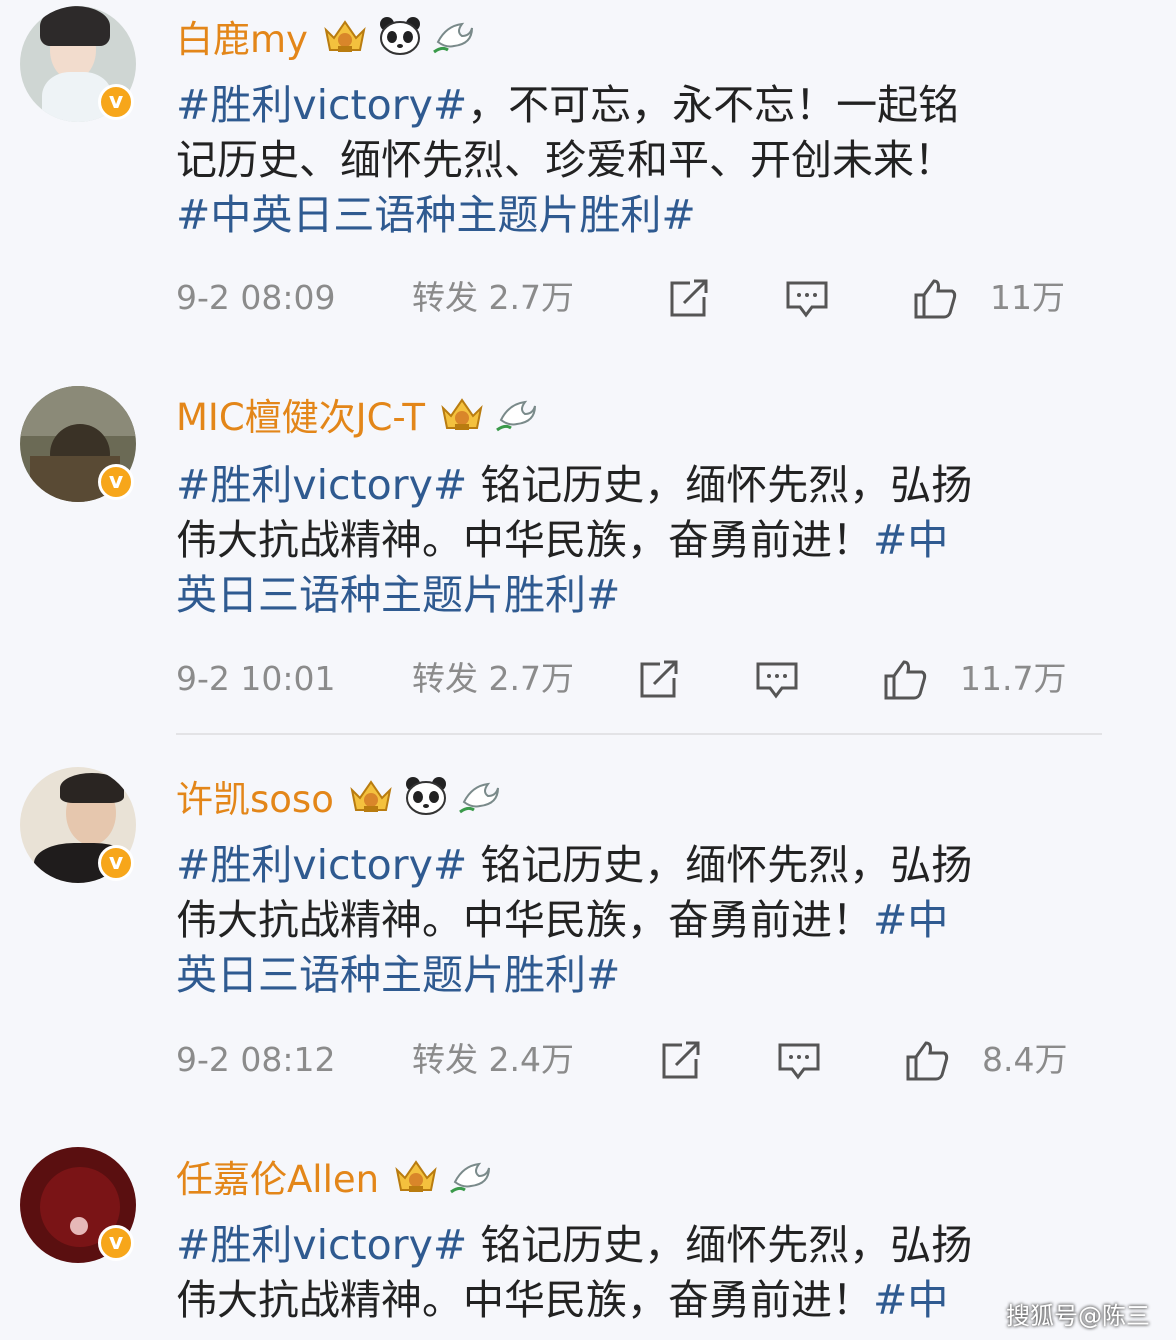 This screenshot has width=1176, height=1340. I want to click on post-meta: 9-2 08:09 转发 2.7万 11万, so click(626, 298).